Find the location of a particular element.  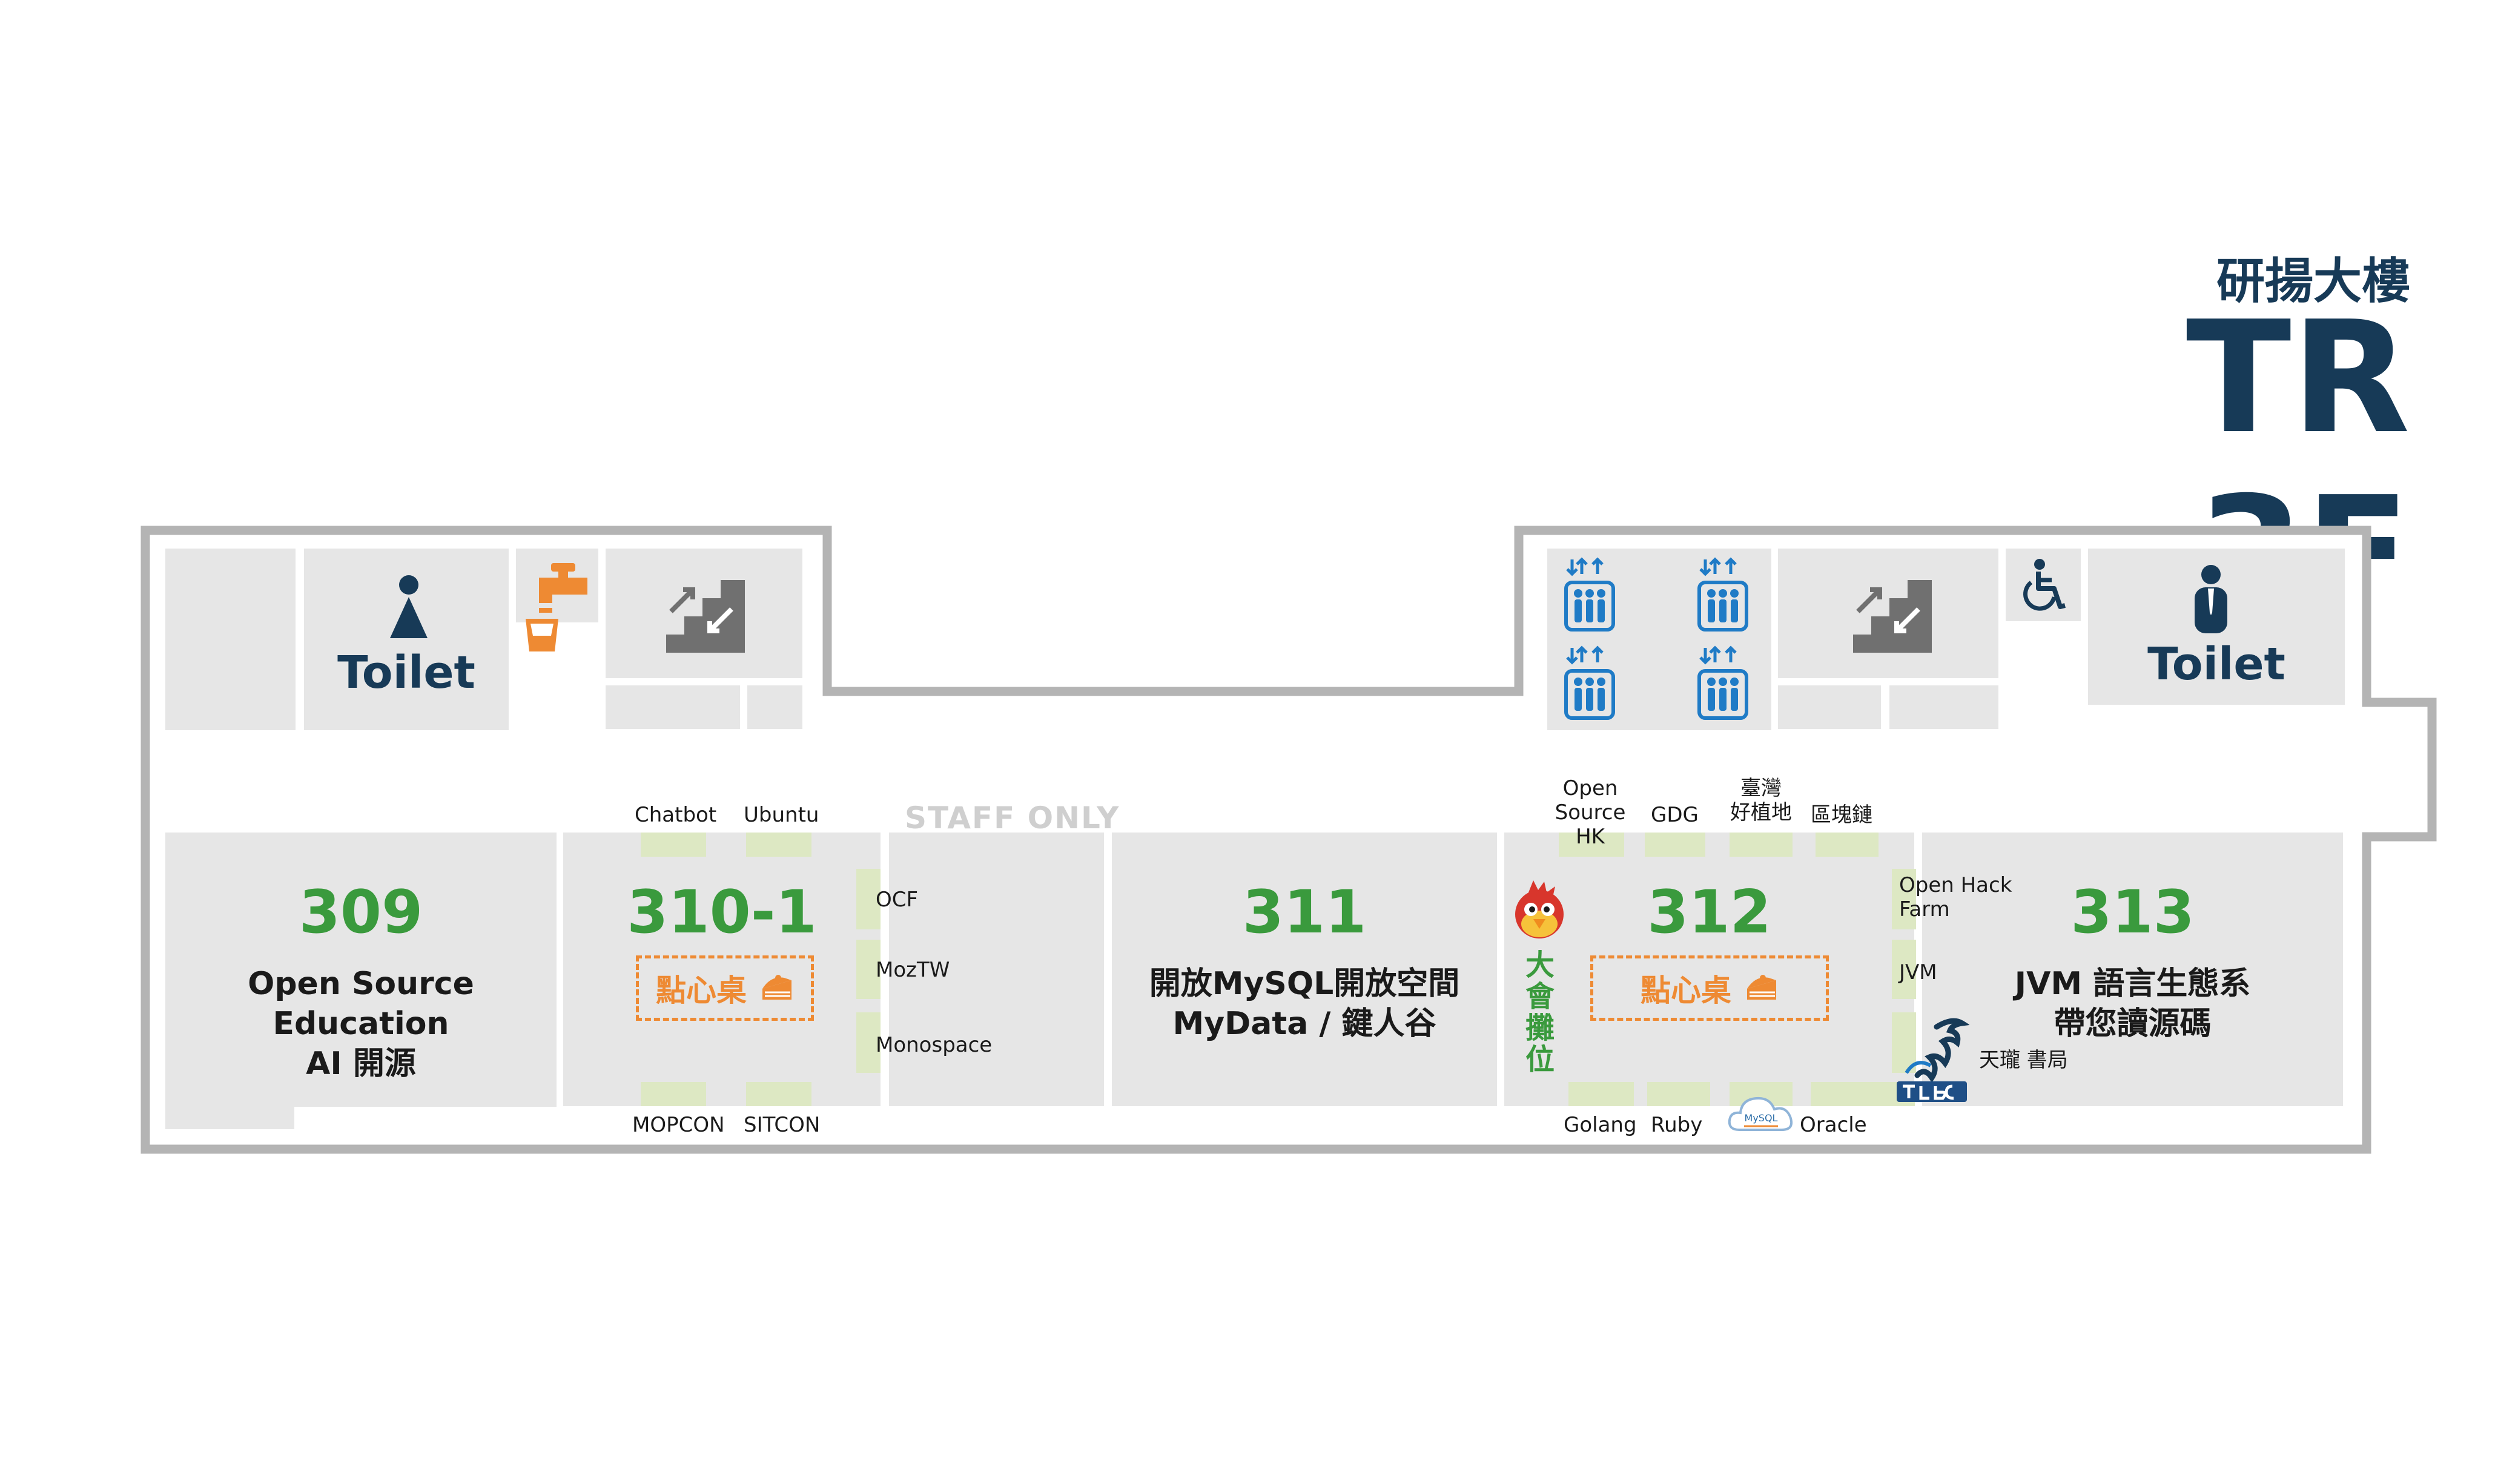

snack-table-right: 點心桌 is located at coordinates (1709, 988).